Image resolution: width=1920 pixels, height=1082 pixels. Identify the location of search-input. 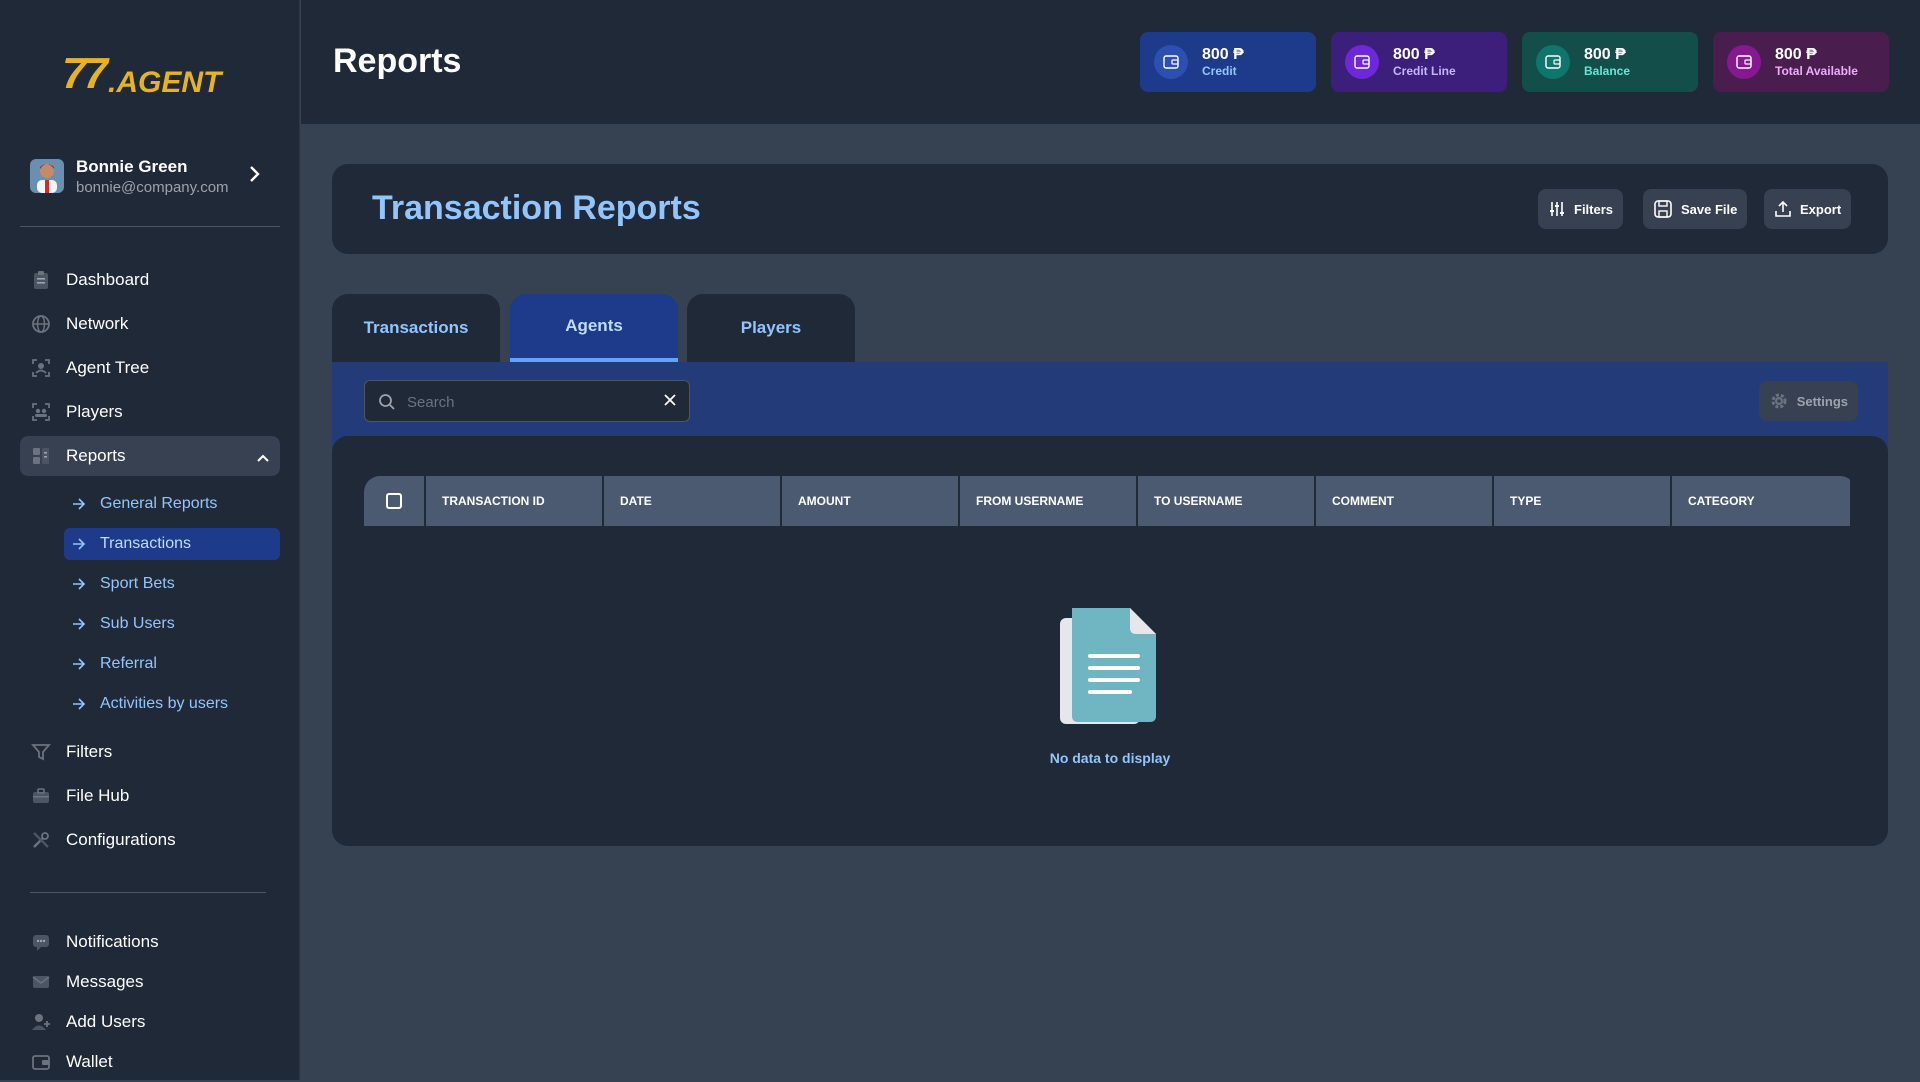
(527, 402).